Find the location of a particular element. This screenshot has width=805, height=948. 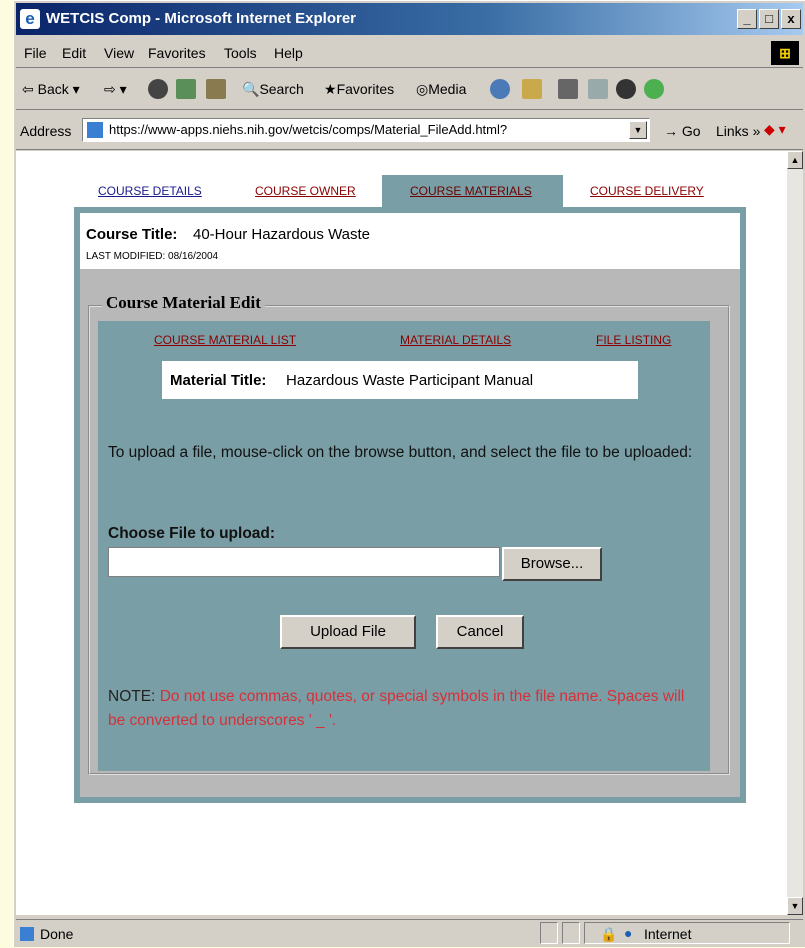

back-button: ⇦ Back ▾ is located at coordinates (51, 89).